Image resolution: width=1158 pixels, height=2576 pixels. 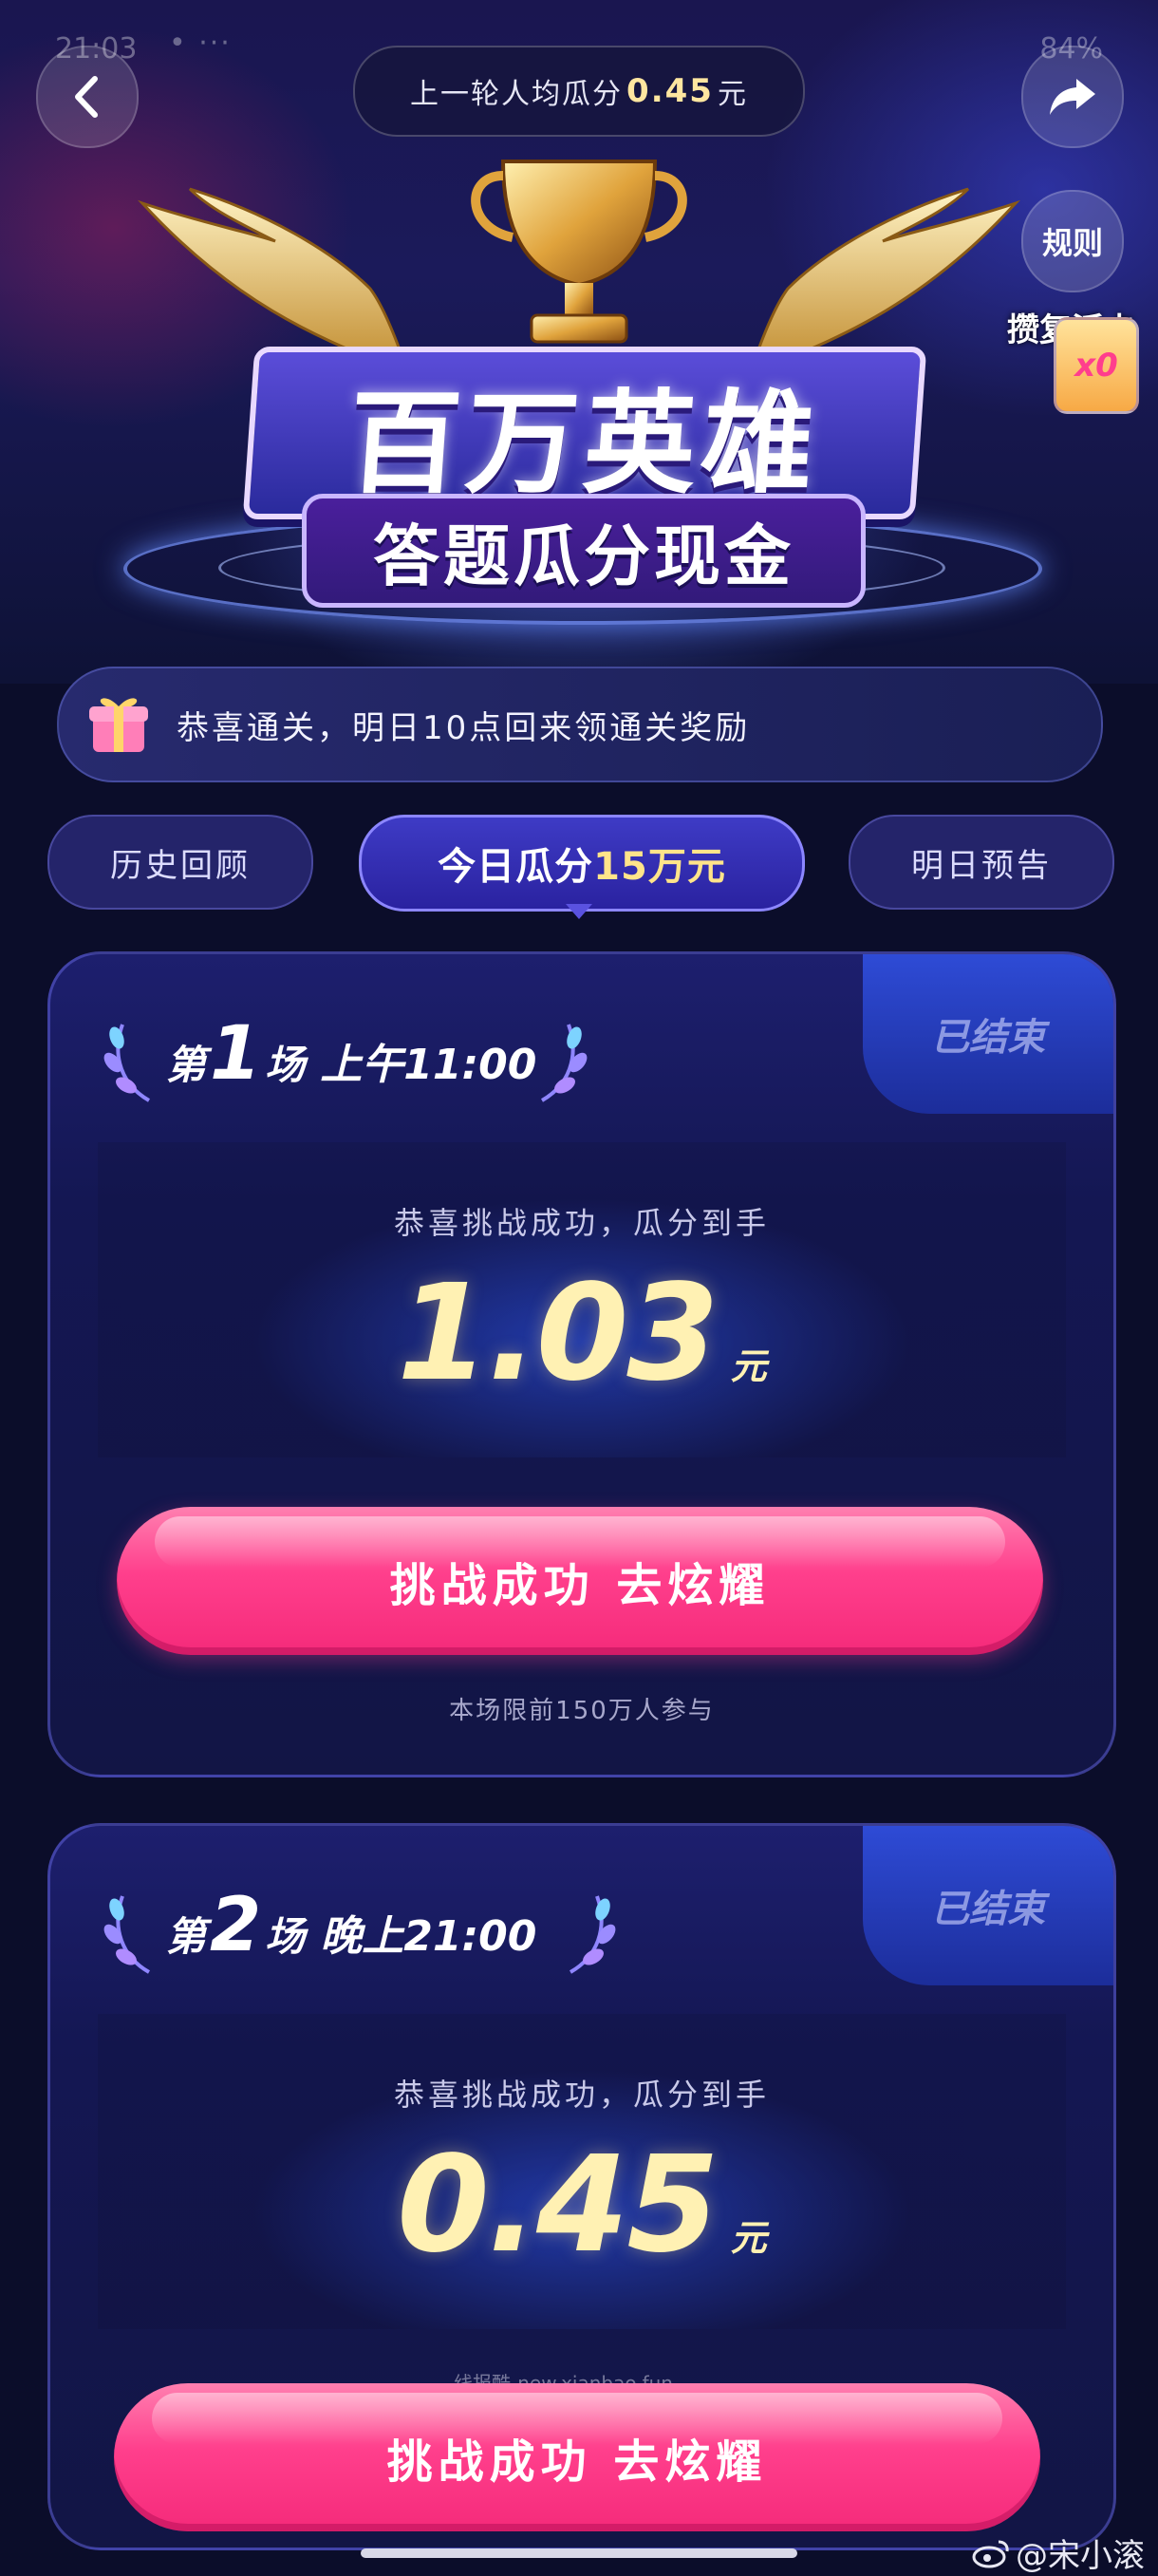 I want to click on session-title: 第 2 场 晚上21:00, so click(x=351, y=1925).